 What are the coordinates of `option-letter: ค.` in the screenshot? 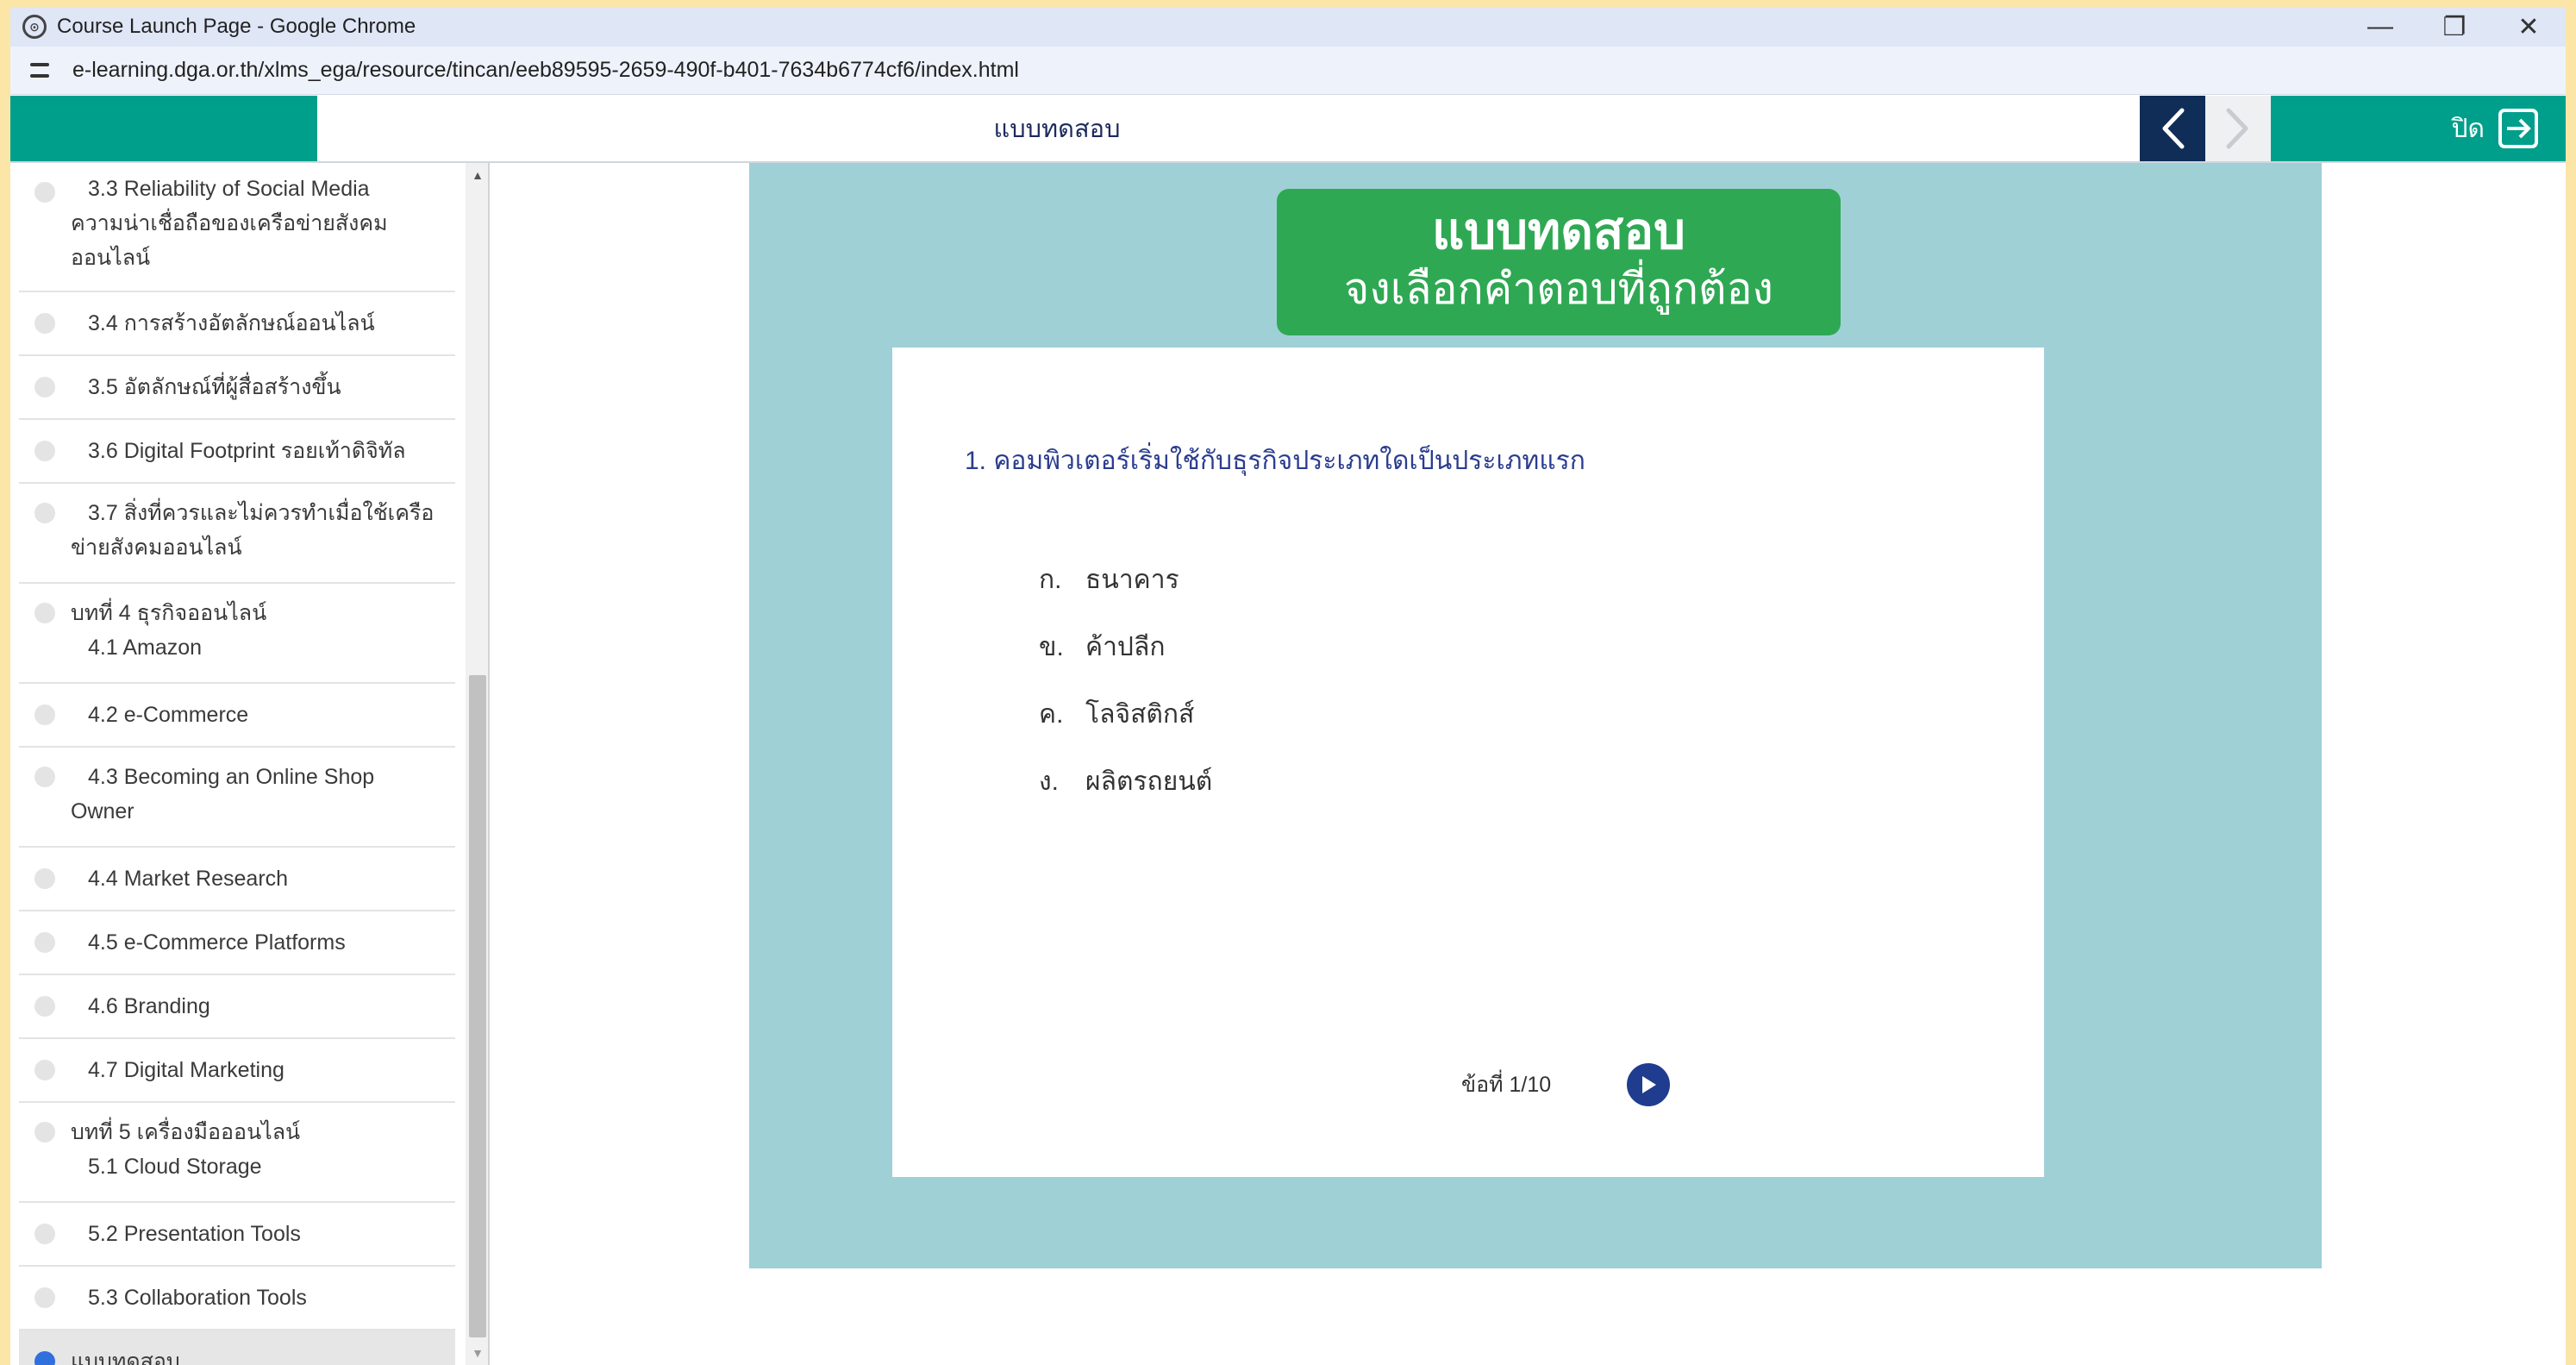 It's located at (1051, 714).